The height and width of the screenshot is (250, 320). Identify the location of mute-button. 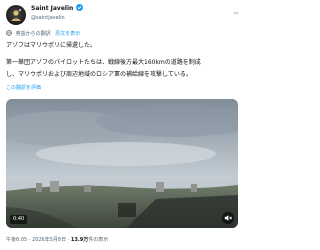
(228, 218).